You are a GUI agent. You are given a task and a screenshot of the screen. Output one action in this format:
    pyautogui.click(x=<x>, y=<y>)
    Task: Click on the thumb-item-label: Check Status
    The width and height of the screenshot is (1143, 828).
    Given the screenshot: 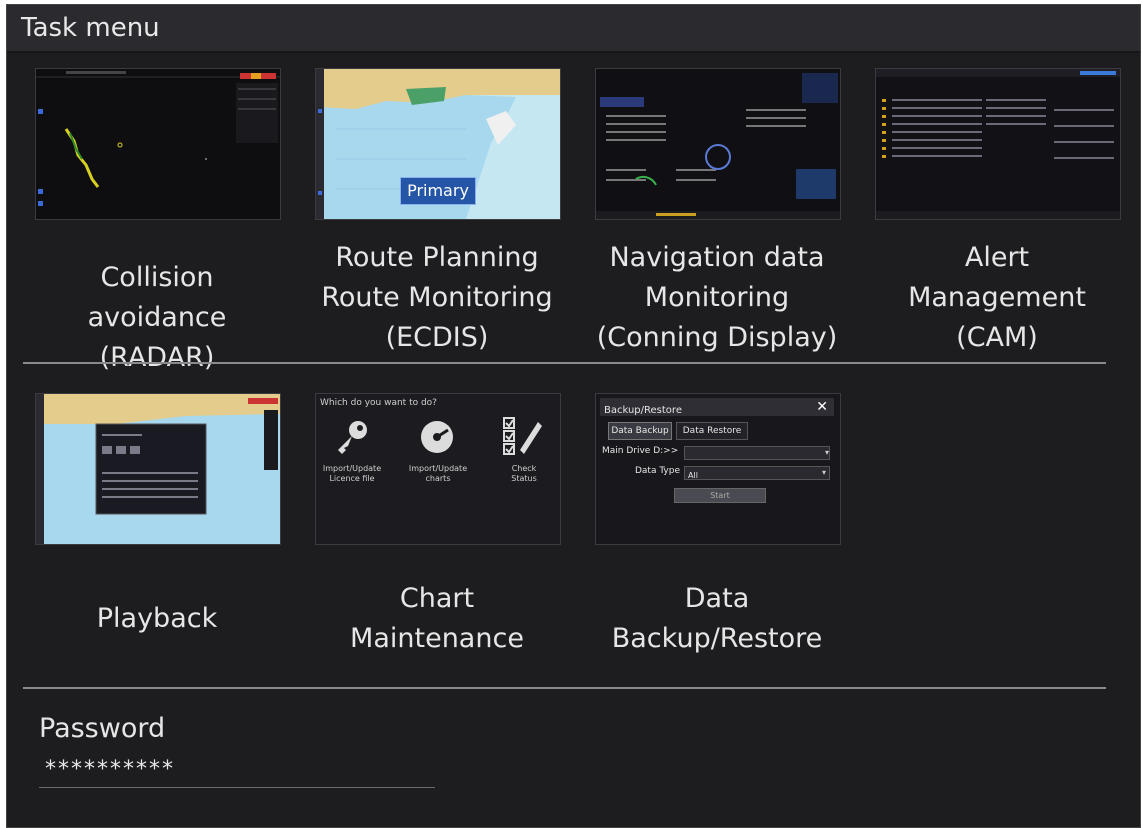 What is the action you would take?
    pyautogui.click(x=524, y=473)
    